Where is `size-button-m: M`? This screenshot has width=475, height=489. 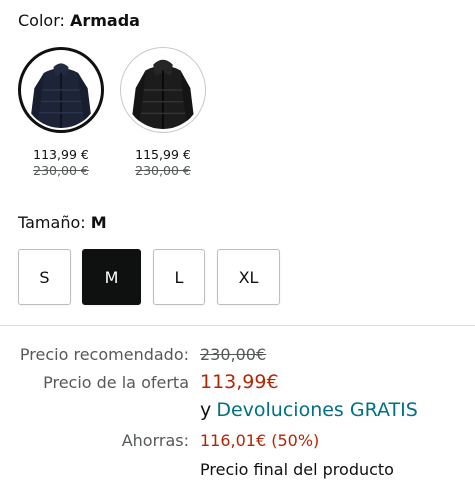
size-button-m: M is located at coordinates (111, 277).